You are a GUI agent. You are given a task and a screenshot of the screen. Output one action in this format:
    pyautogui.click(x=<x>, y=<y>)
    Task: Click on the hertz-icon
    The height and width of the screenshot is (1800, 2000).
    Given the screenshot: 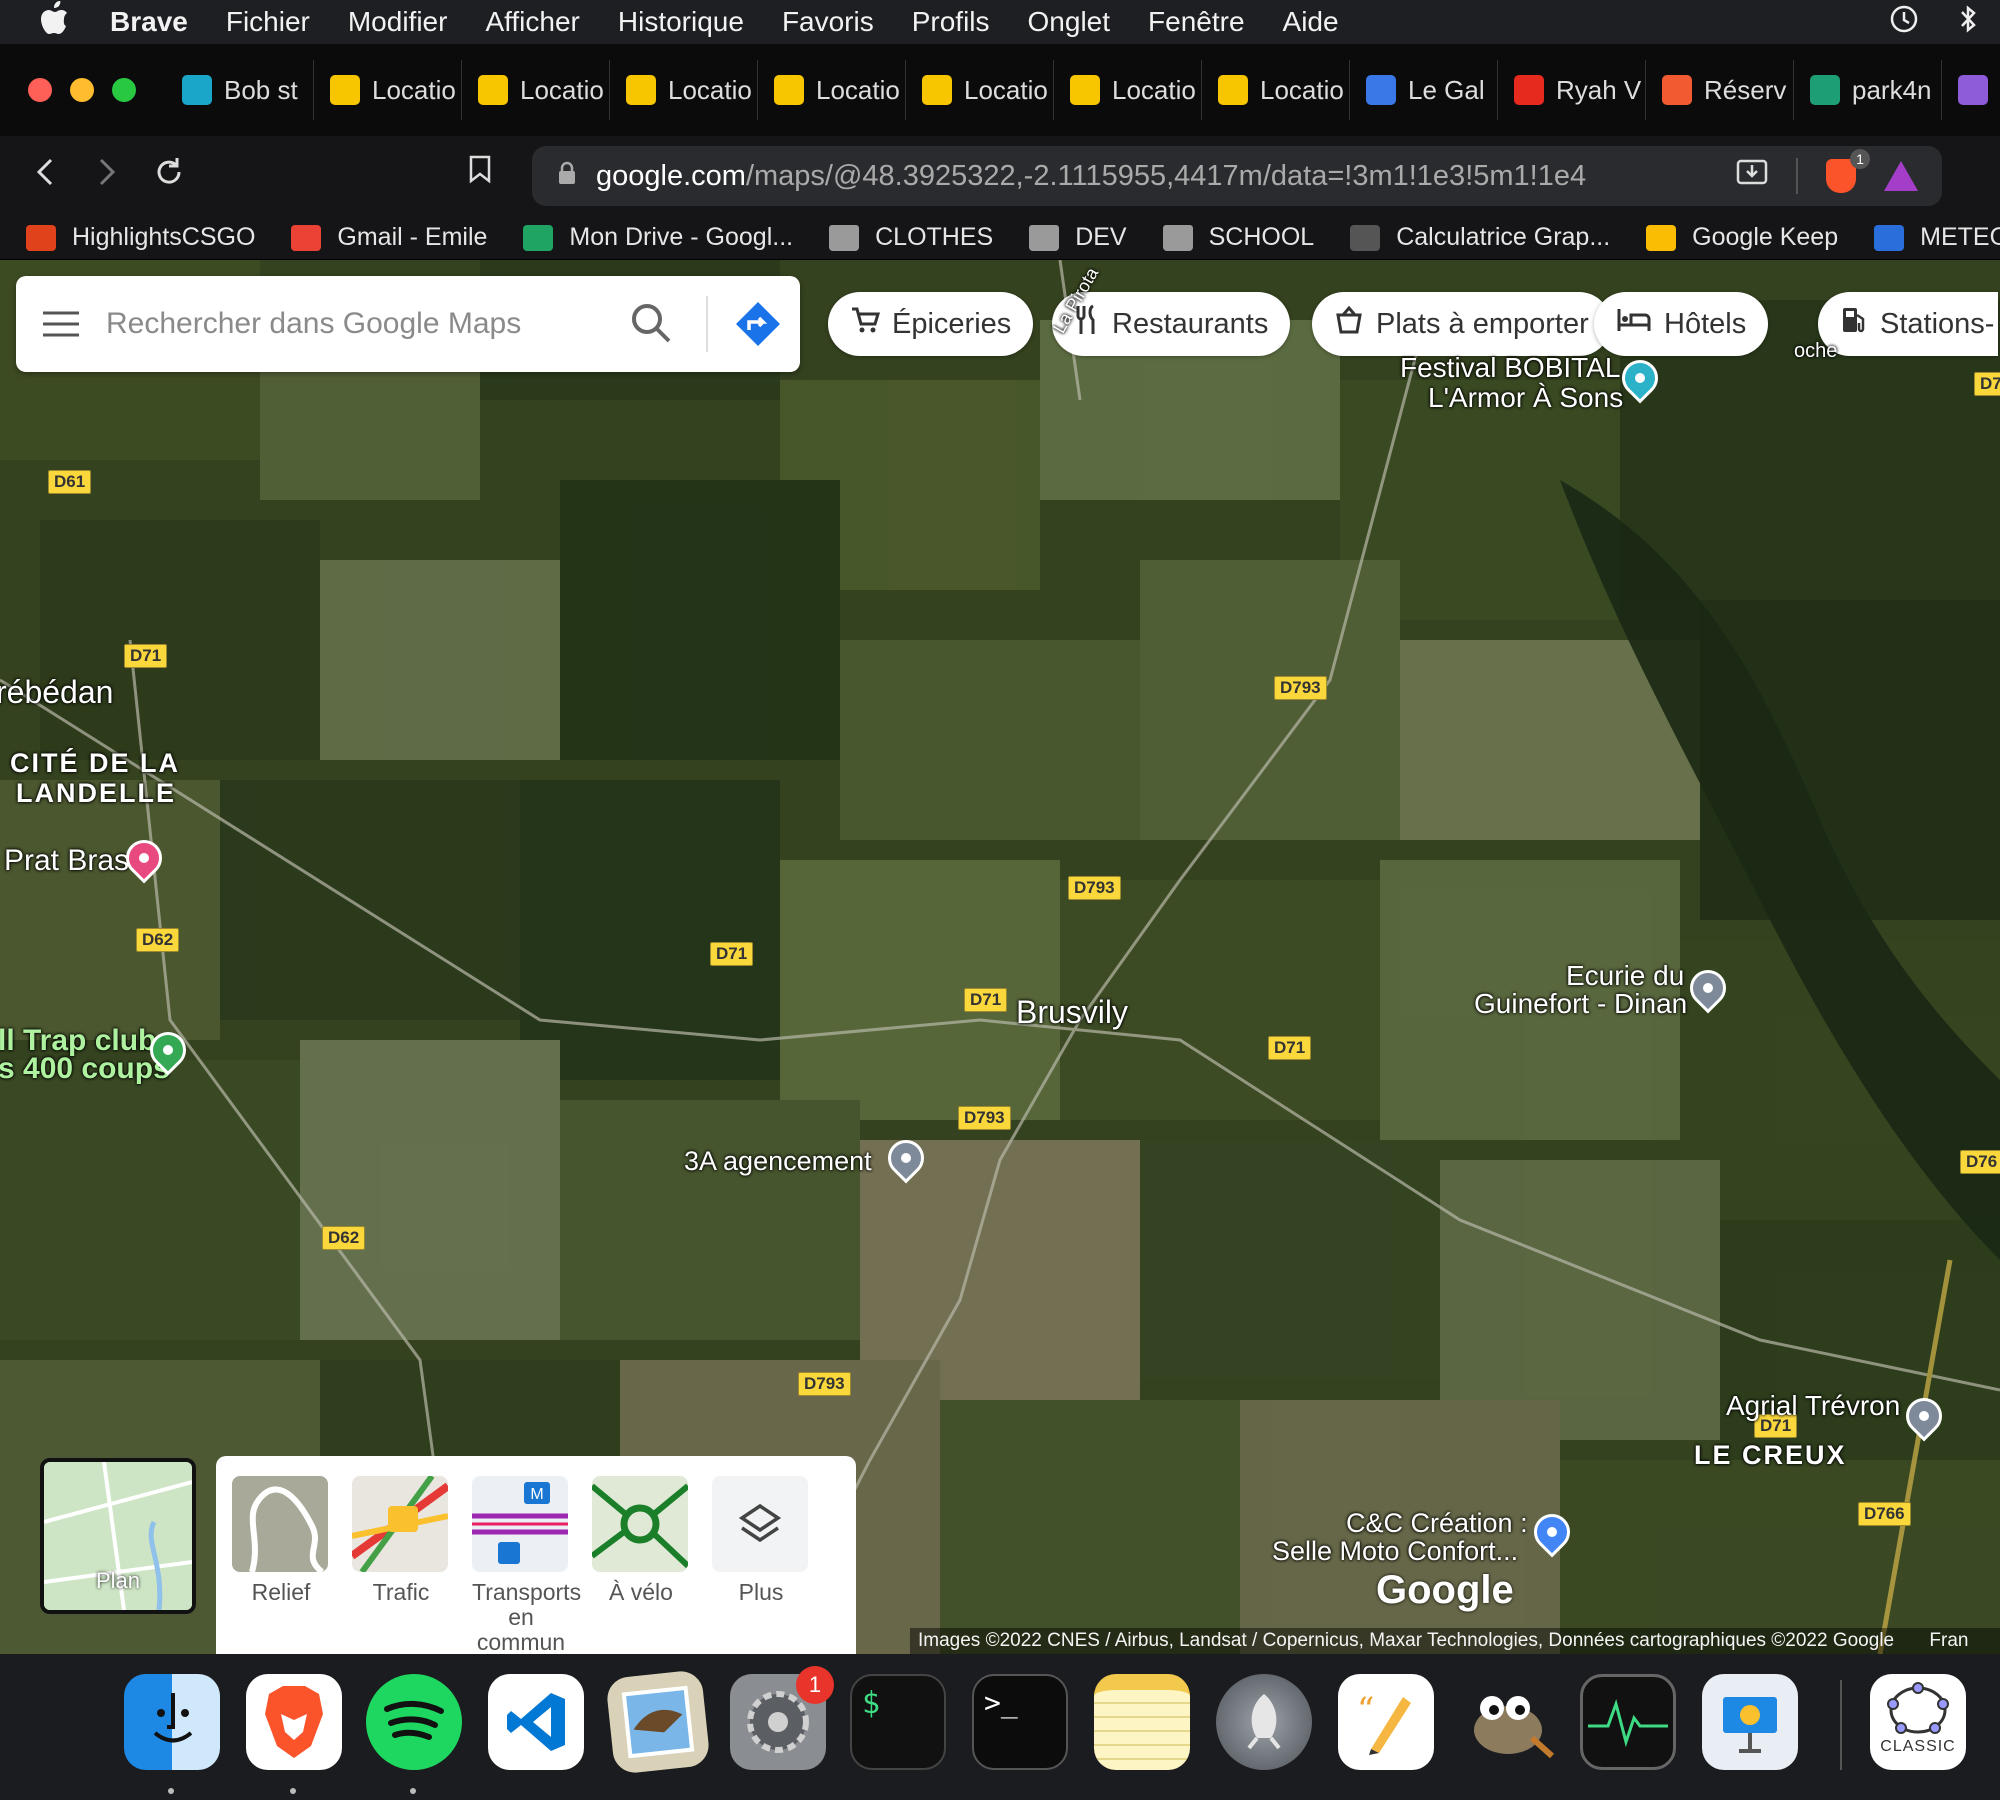 What is the action you would take?
    pyautogui.click(x=789, y=90)
    